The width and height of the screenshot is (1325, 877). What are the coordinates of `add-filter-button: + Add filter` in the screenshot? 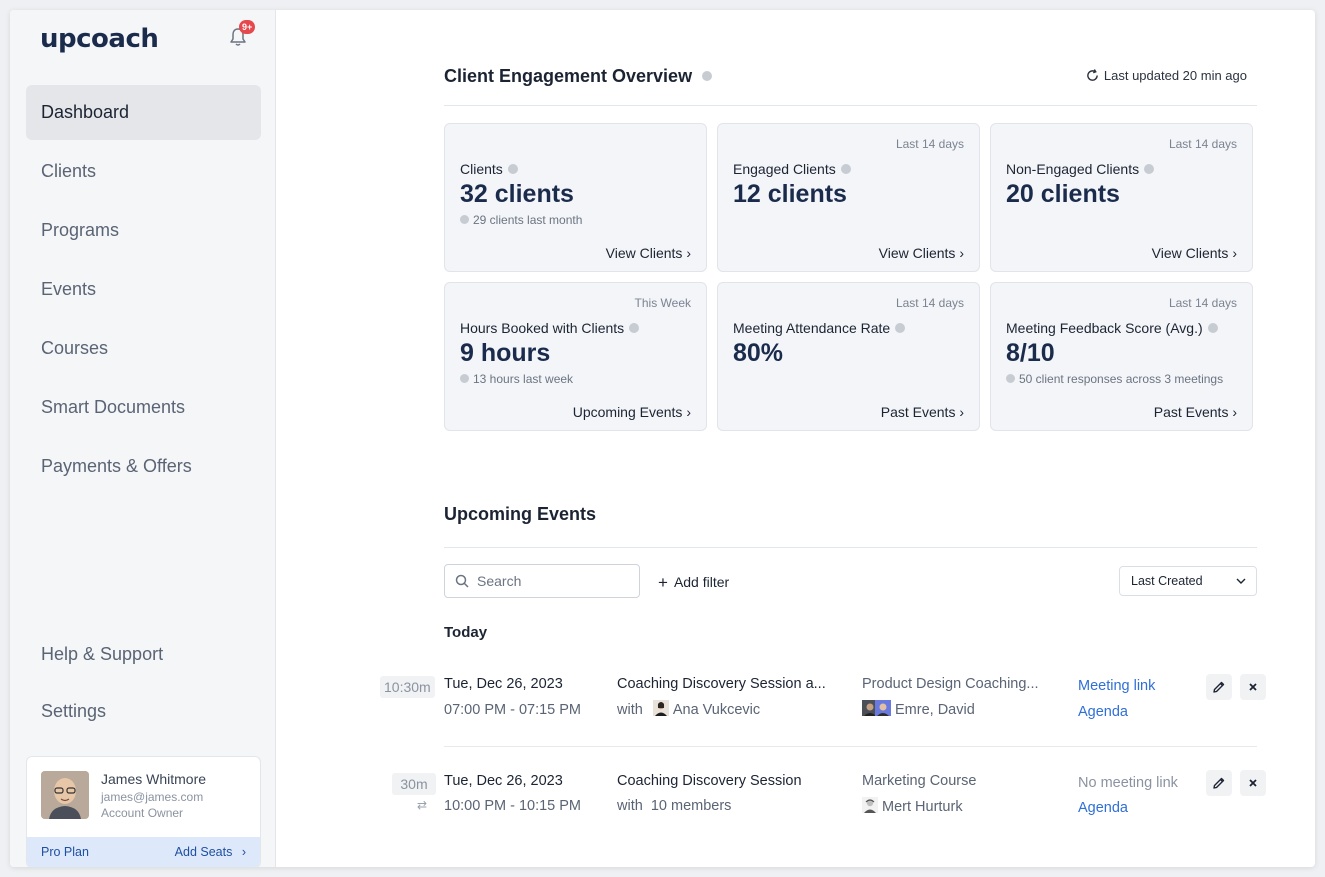 It's located at (693, 582).